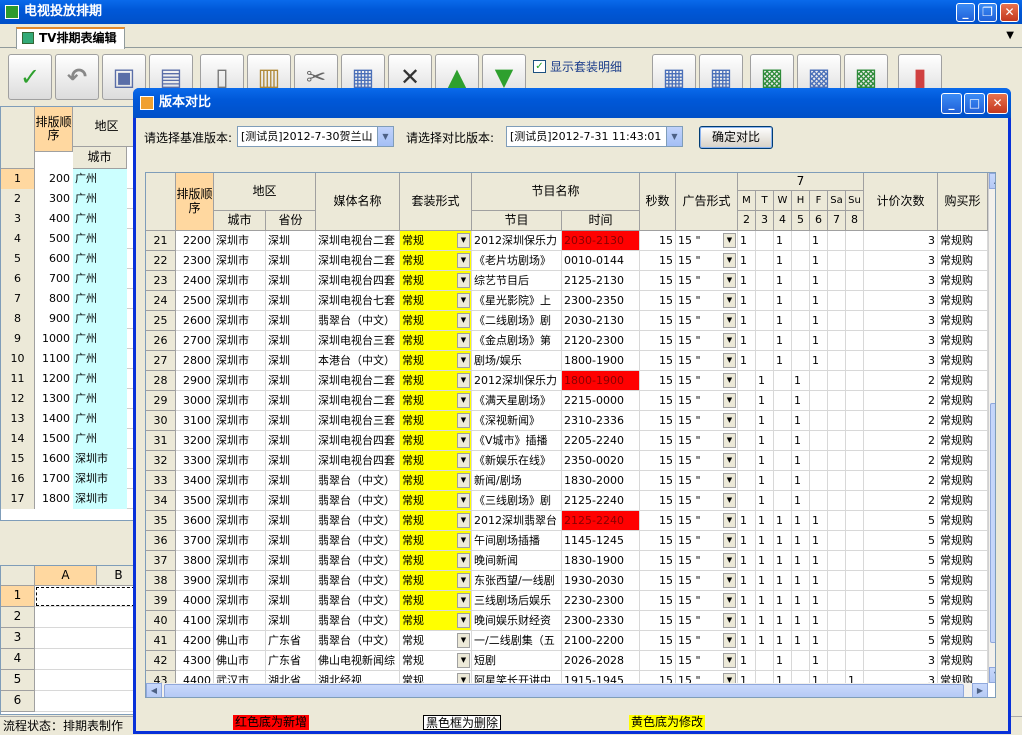  I want to click on time-cell: 1800-1900, so click(601, 361).